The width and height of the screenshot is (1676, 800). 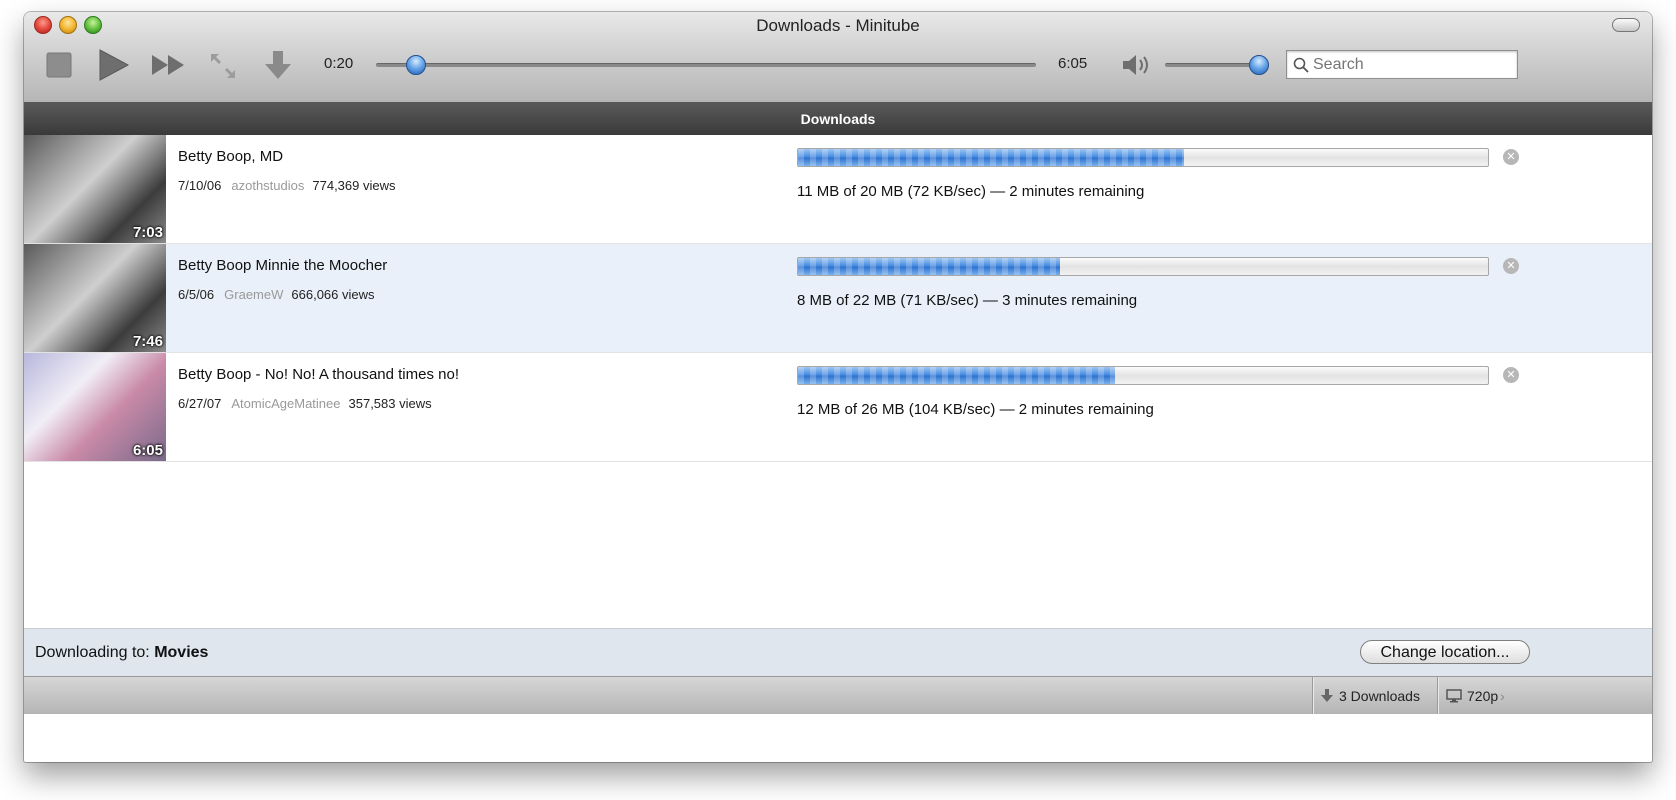 I want to click on video-duration: 6:05, so click(x=147, y=450).